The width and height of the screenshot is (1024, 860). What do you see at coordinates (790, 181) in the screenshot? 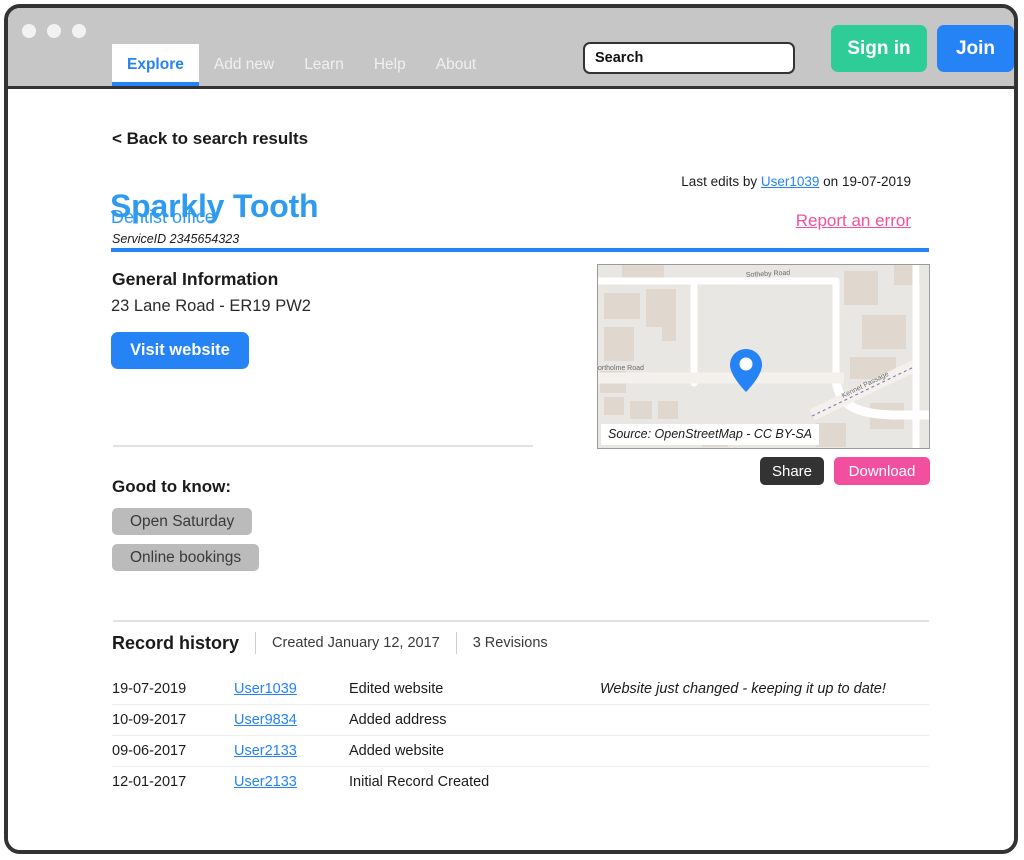
I see `last-edits-user-link: User1039` at bounding box center [790, 181].